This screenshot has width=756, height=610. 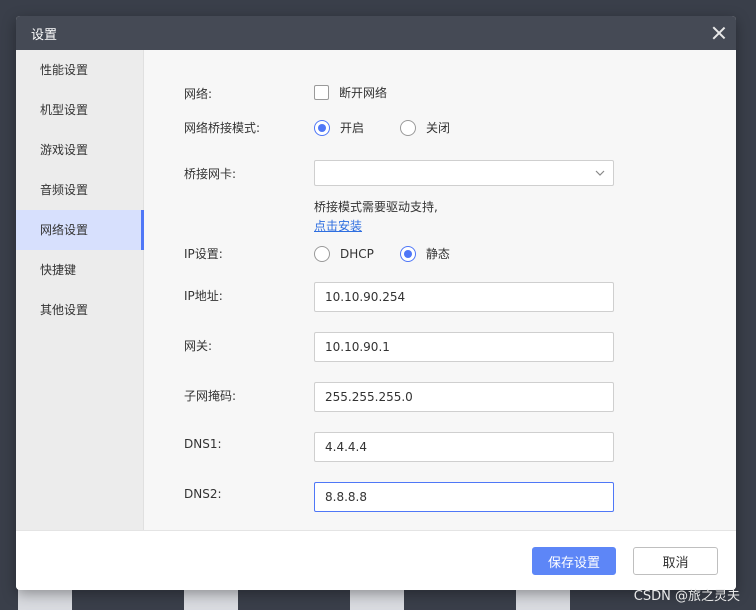 What do you see at coordinates (203, 444) in the screenshot?
I see `dns1-label: DNS1:` at bounding box center [203, 444].